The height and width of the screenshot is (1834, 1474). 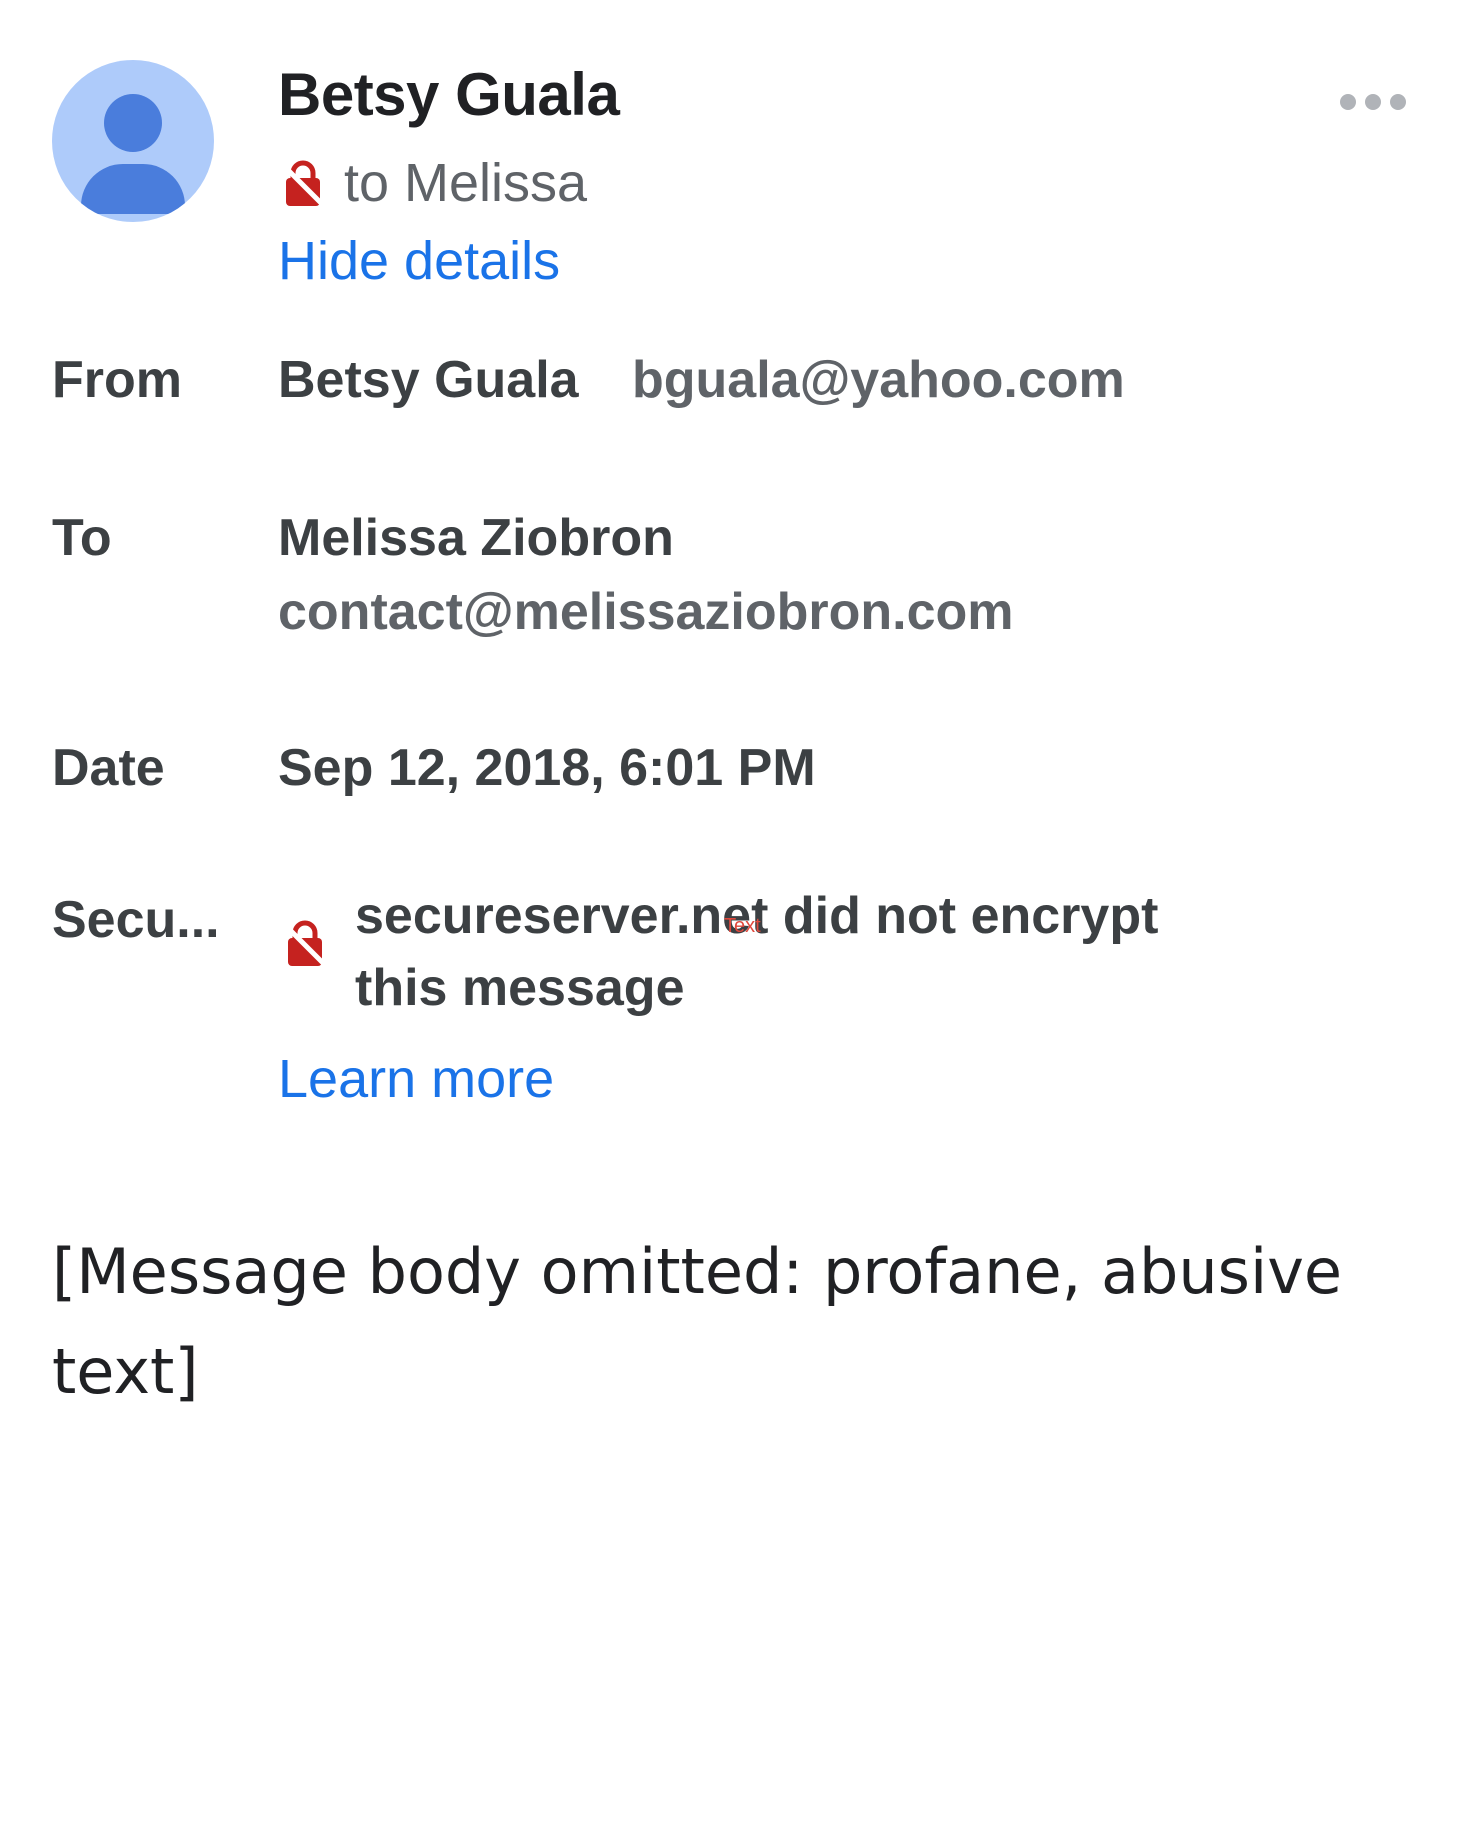 I want to click on to-label: To, so click(x=82, y=538).